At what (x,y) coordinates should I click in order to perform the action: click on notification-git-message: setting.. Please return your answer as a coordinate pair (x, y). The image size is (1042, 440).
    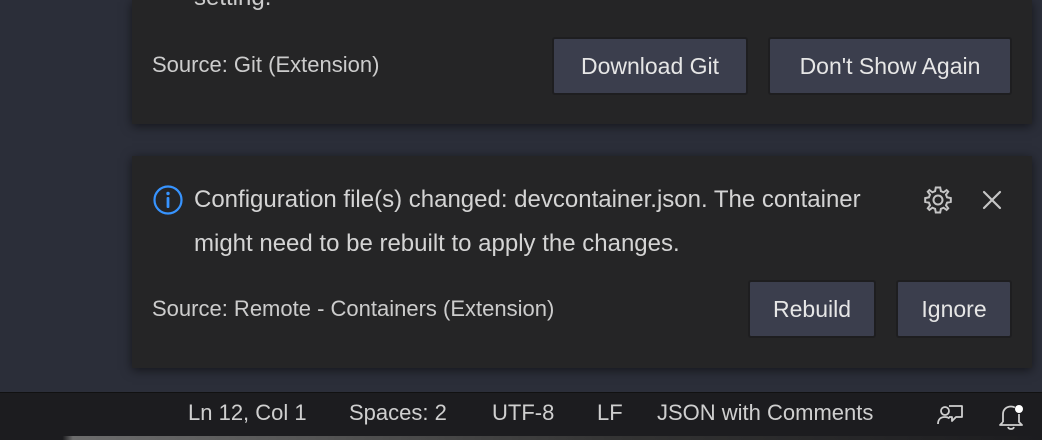
    Looking at the image, I should click on (232, 6).